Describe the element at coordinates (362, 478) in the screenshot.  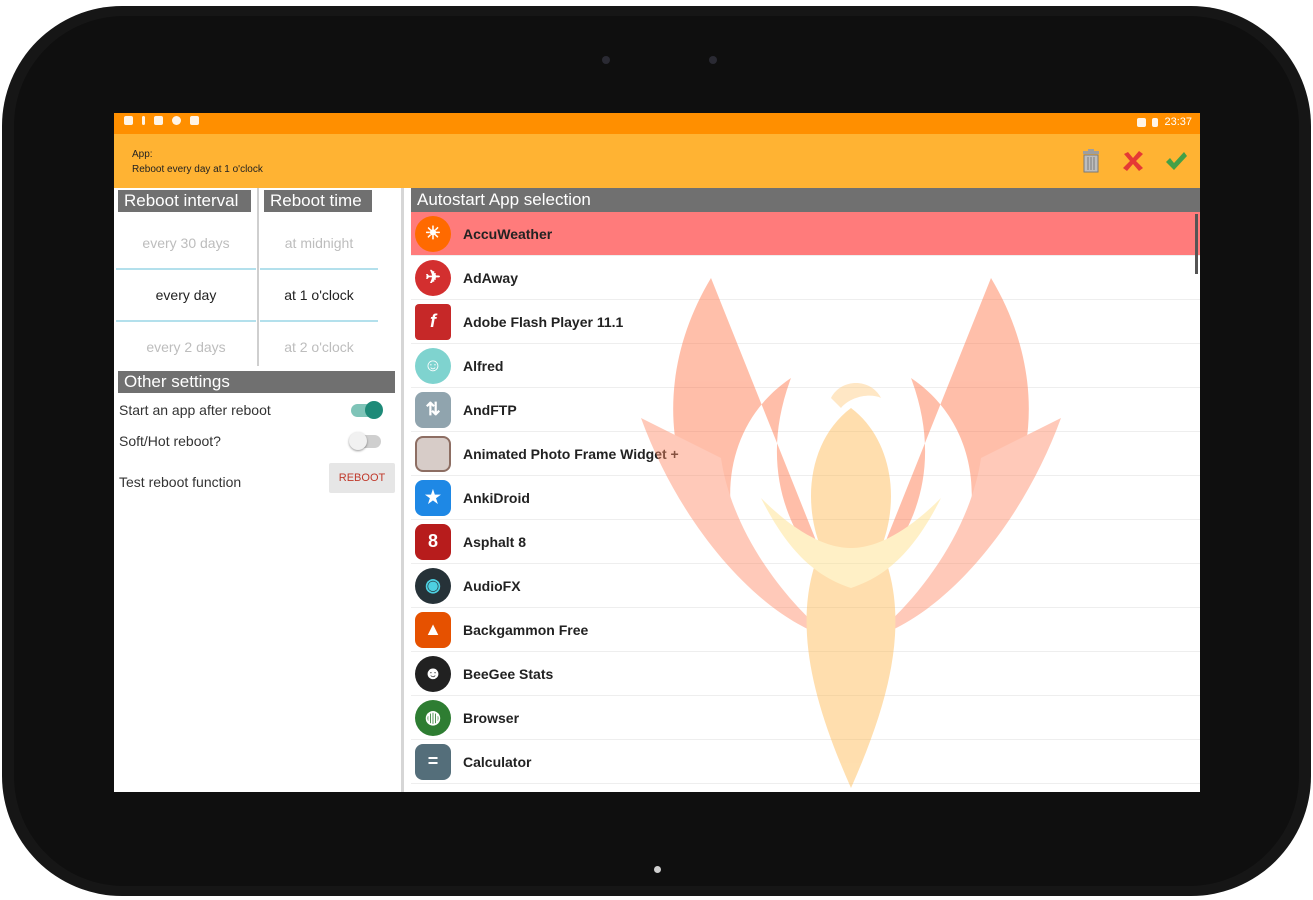
I see `reboot-button: REBOOT` at that location.